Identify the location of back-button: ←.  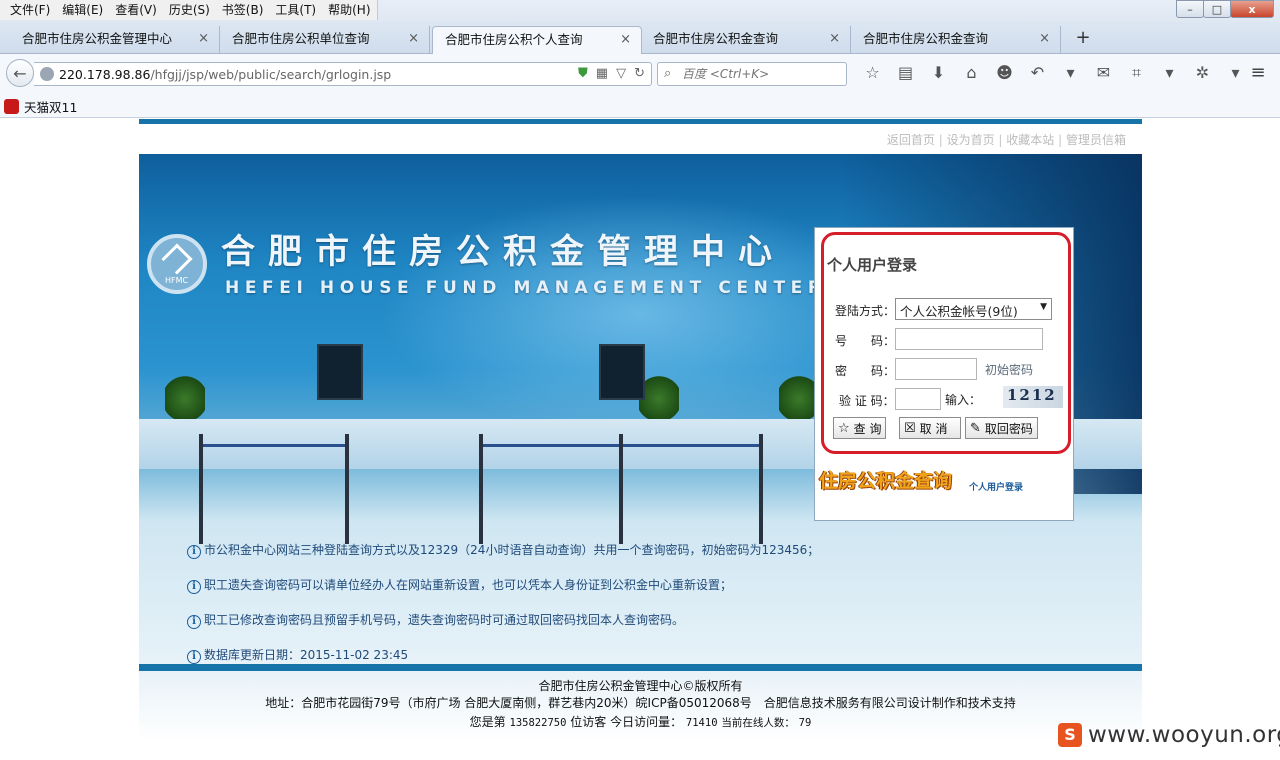
(20, 73).